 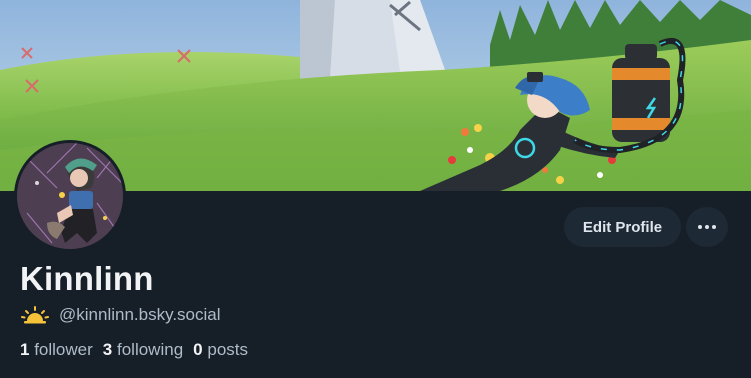 I want to click on following-count: 3, so click(x=107, y=349).